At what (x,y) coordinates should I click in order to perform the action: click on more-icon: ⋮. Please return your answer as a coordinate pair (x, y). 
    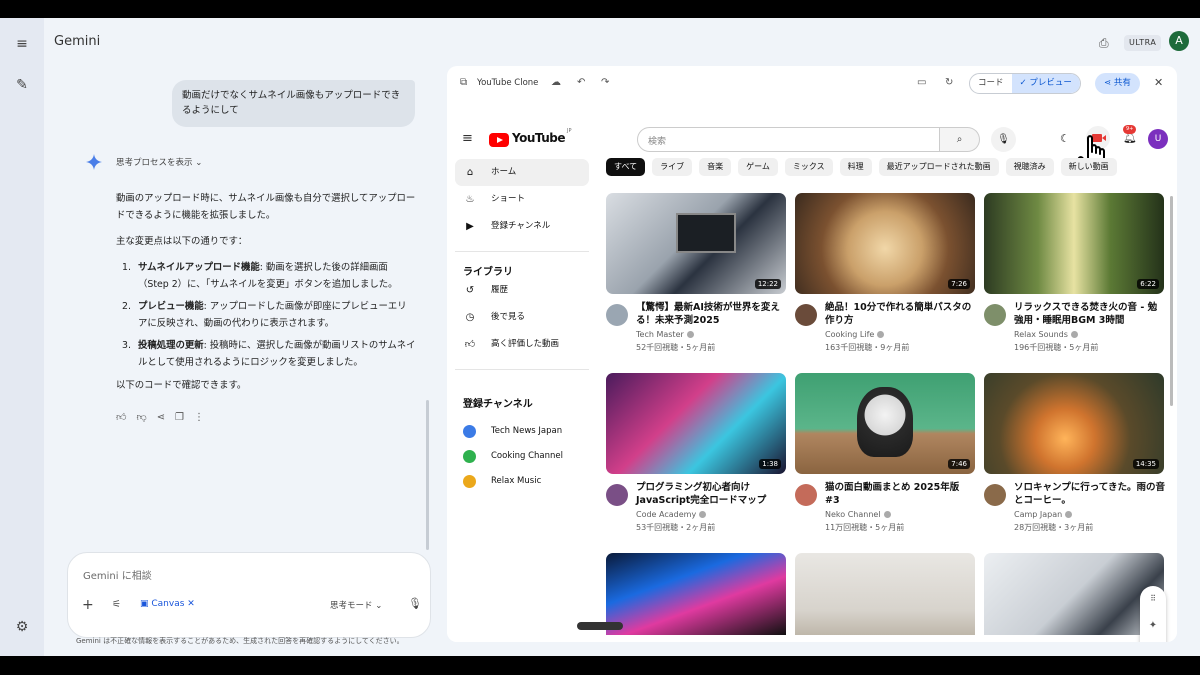
    Looking at the image, I should click on (199, 417).